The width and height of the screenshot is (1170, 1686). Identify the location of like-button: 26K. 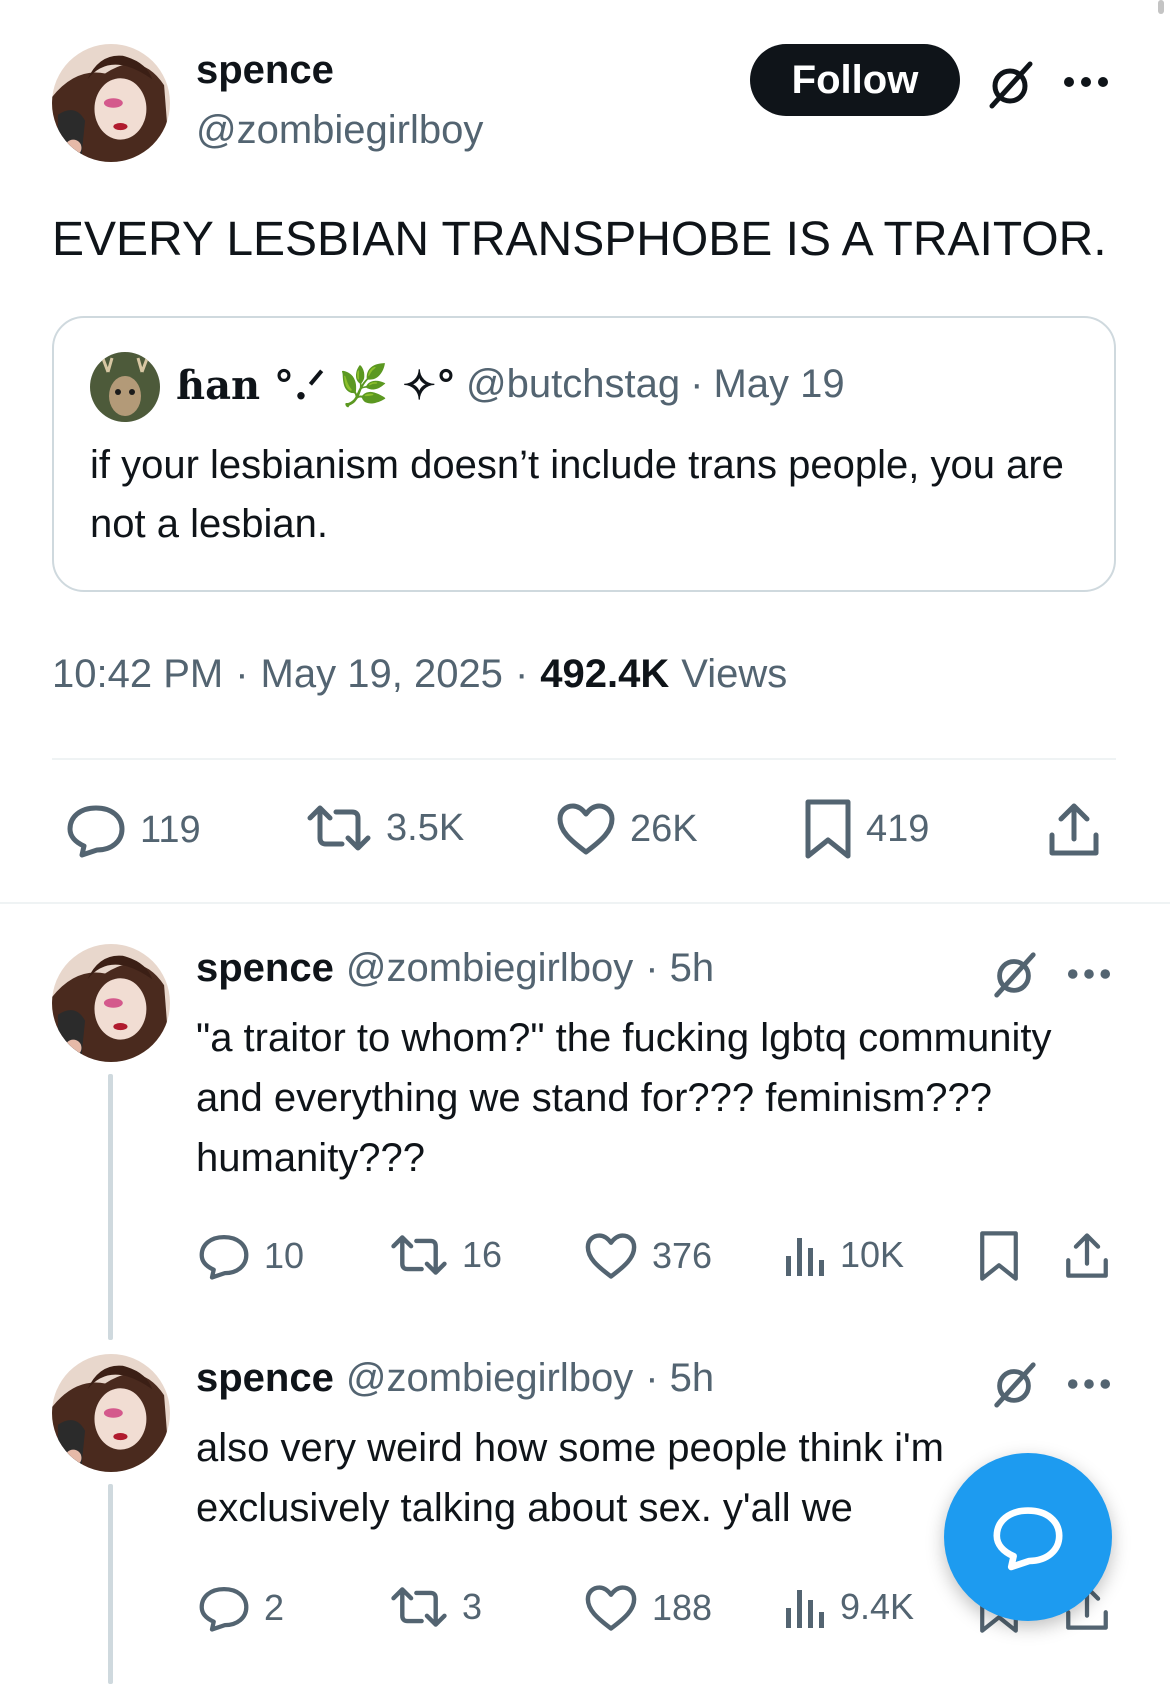
(627, 829).